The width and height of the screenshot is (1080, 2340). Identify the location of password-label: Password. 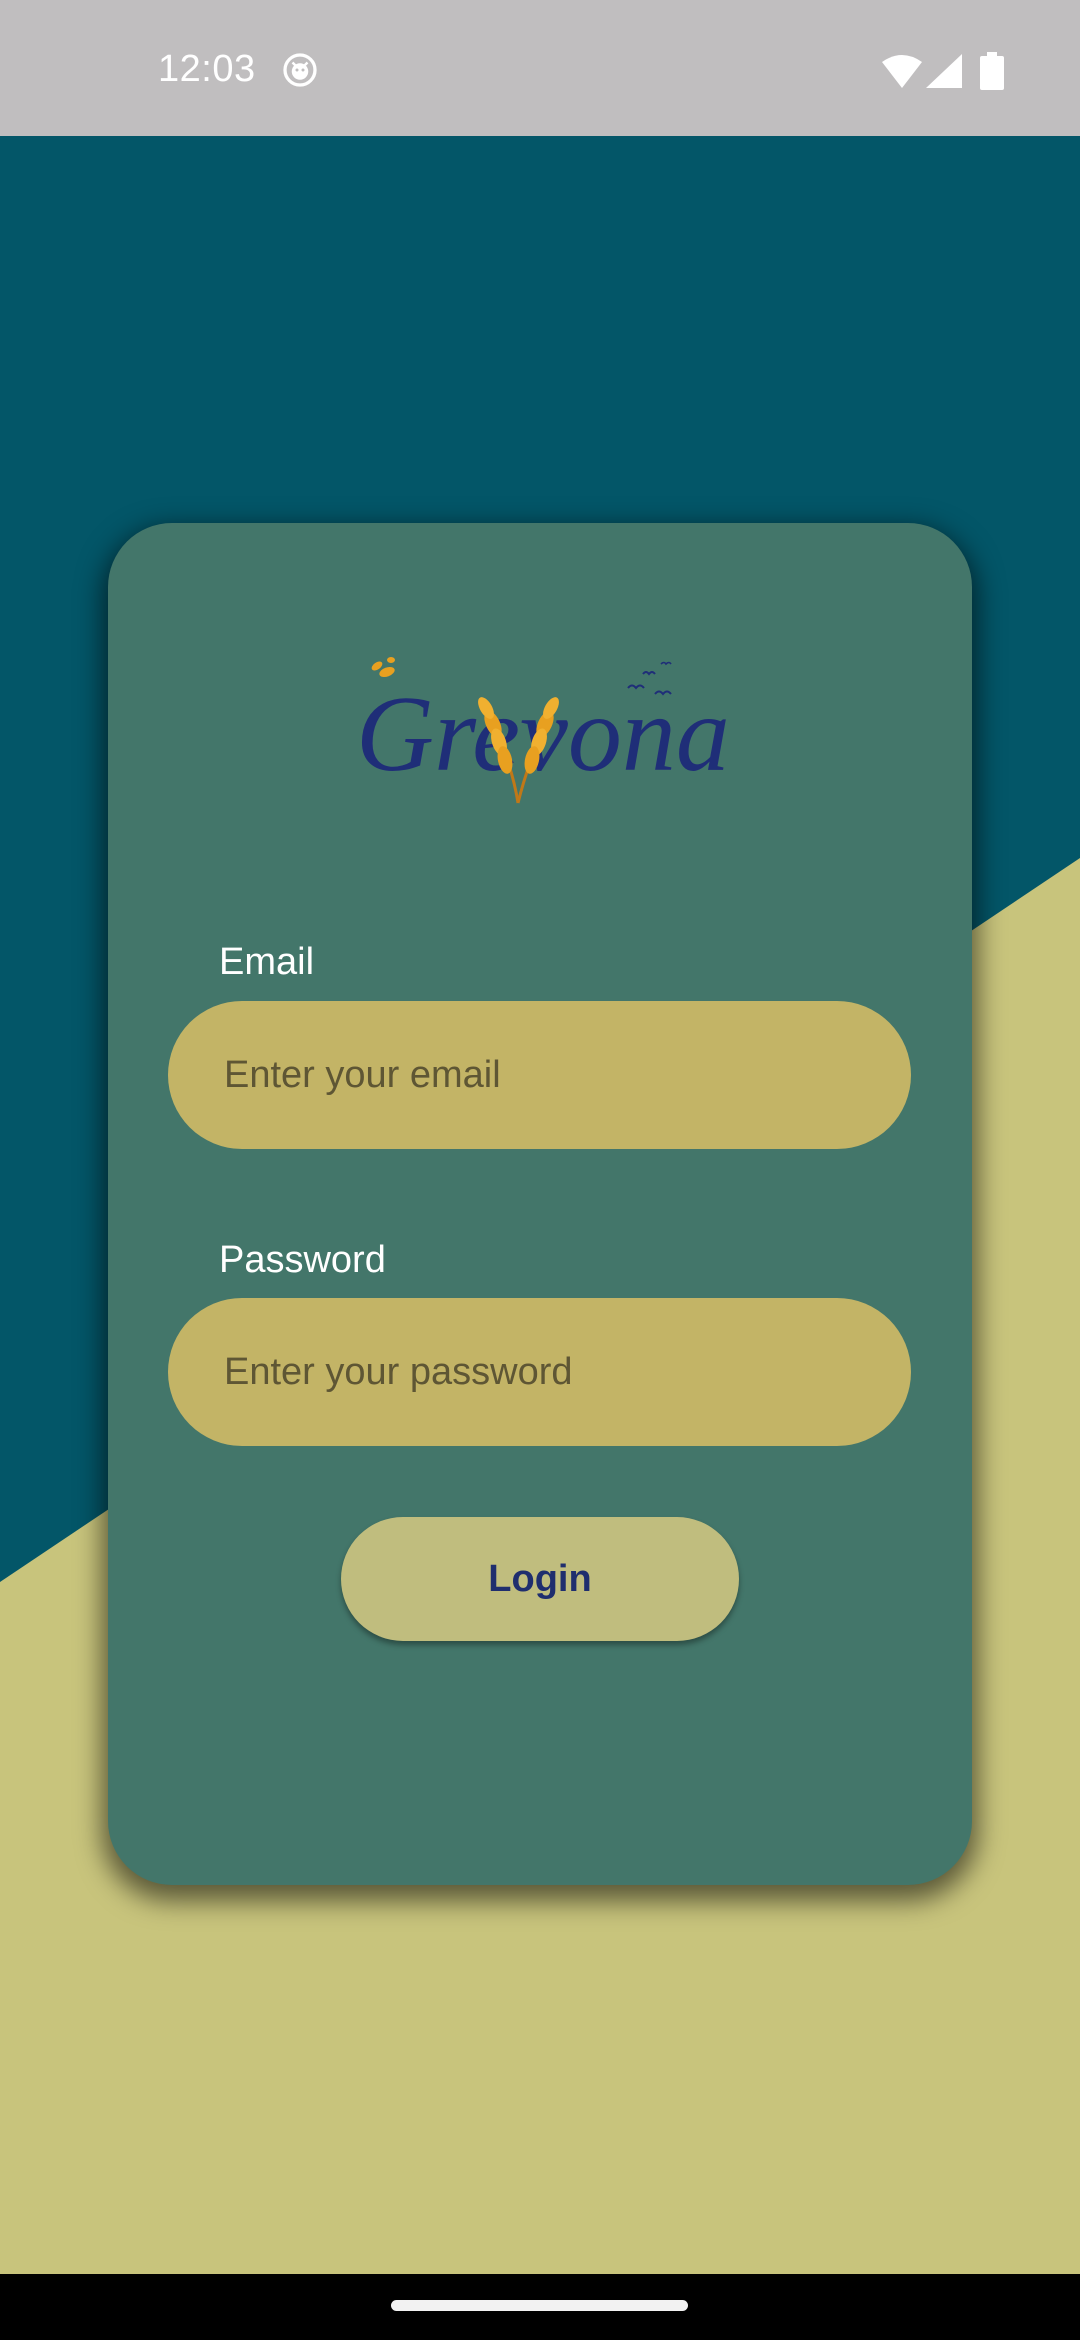
(302, 1260).